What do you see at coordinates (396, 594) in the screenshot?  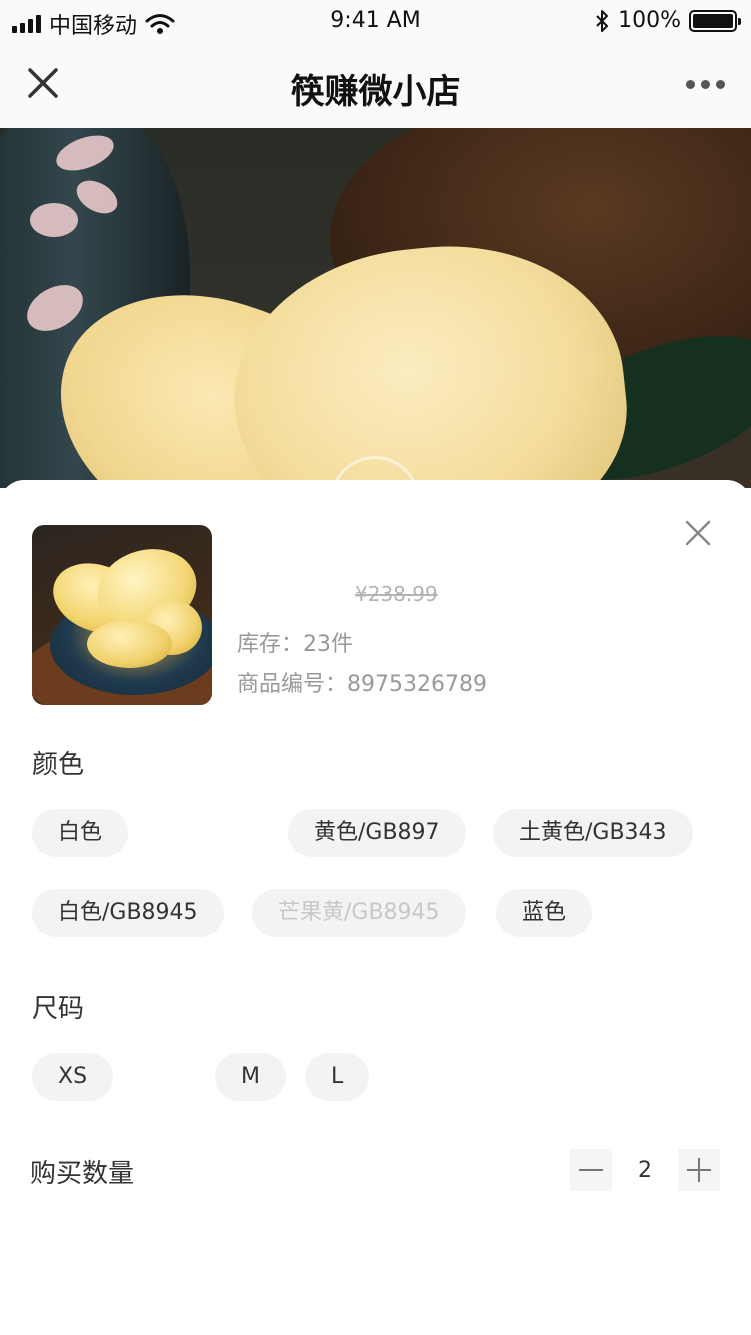 I see `original-price: ¥238.99` at bounding box center [396, 594].